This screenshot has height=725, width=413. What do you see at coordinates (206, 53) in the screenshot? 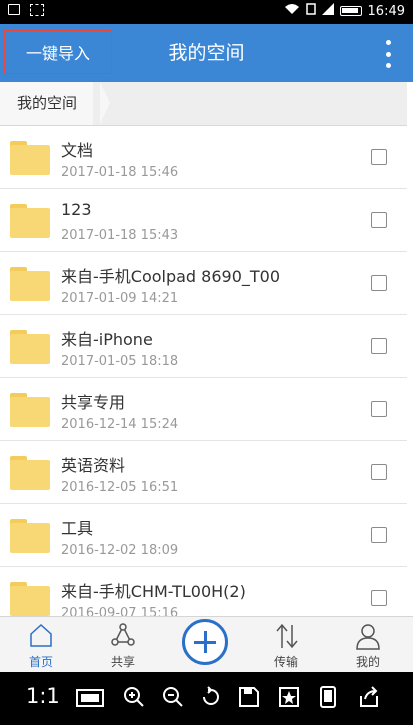
I see `title-bar: 我的空间 一键导入` at bounding box center [206, 53].